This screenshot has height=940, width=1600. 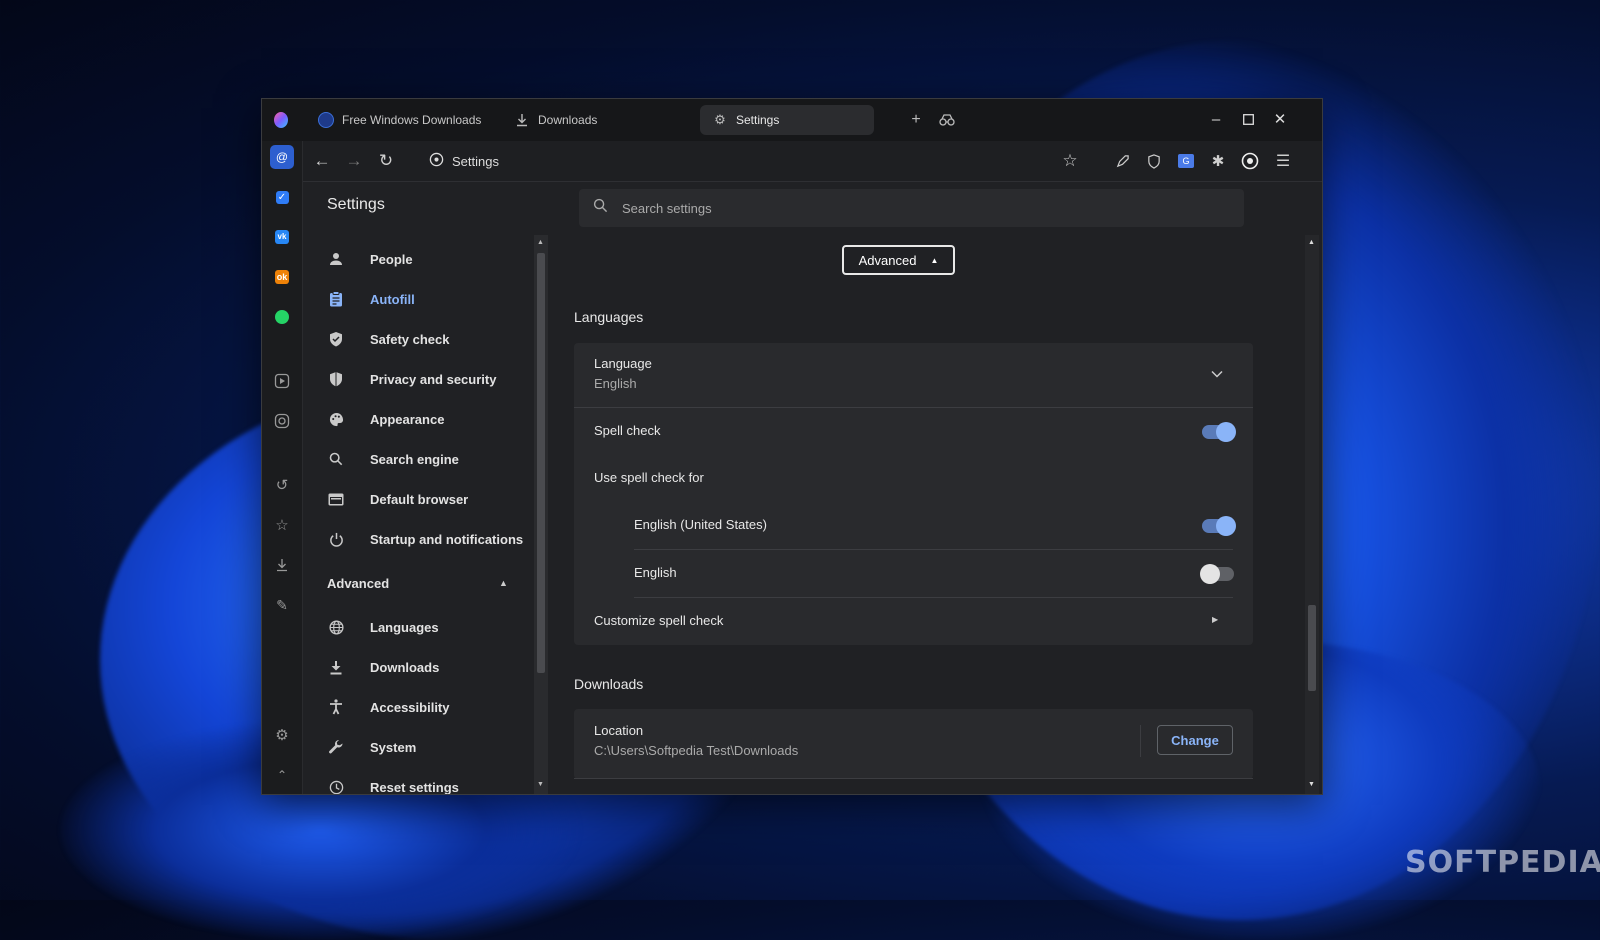 What do you see at coordinates (913, 375) in the screenshot?
I see `language-row: Language English` at bounding box center [913, 375].